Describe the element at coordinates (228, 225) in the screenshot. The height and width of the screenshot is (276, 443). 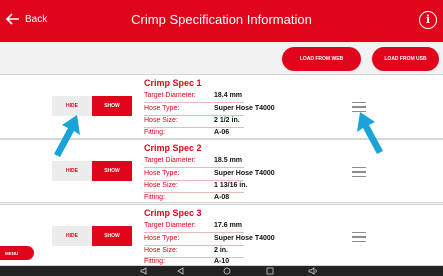
I see `target-diameter-value: 17.6 mm` at that location.